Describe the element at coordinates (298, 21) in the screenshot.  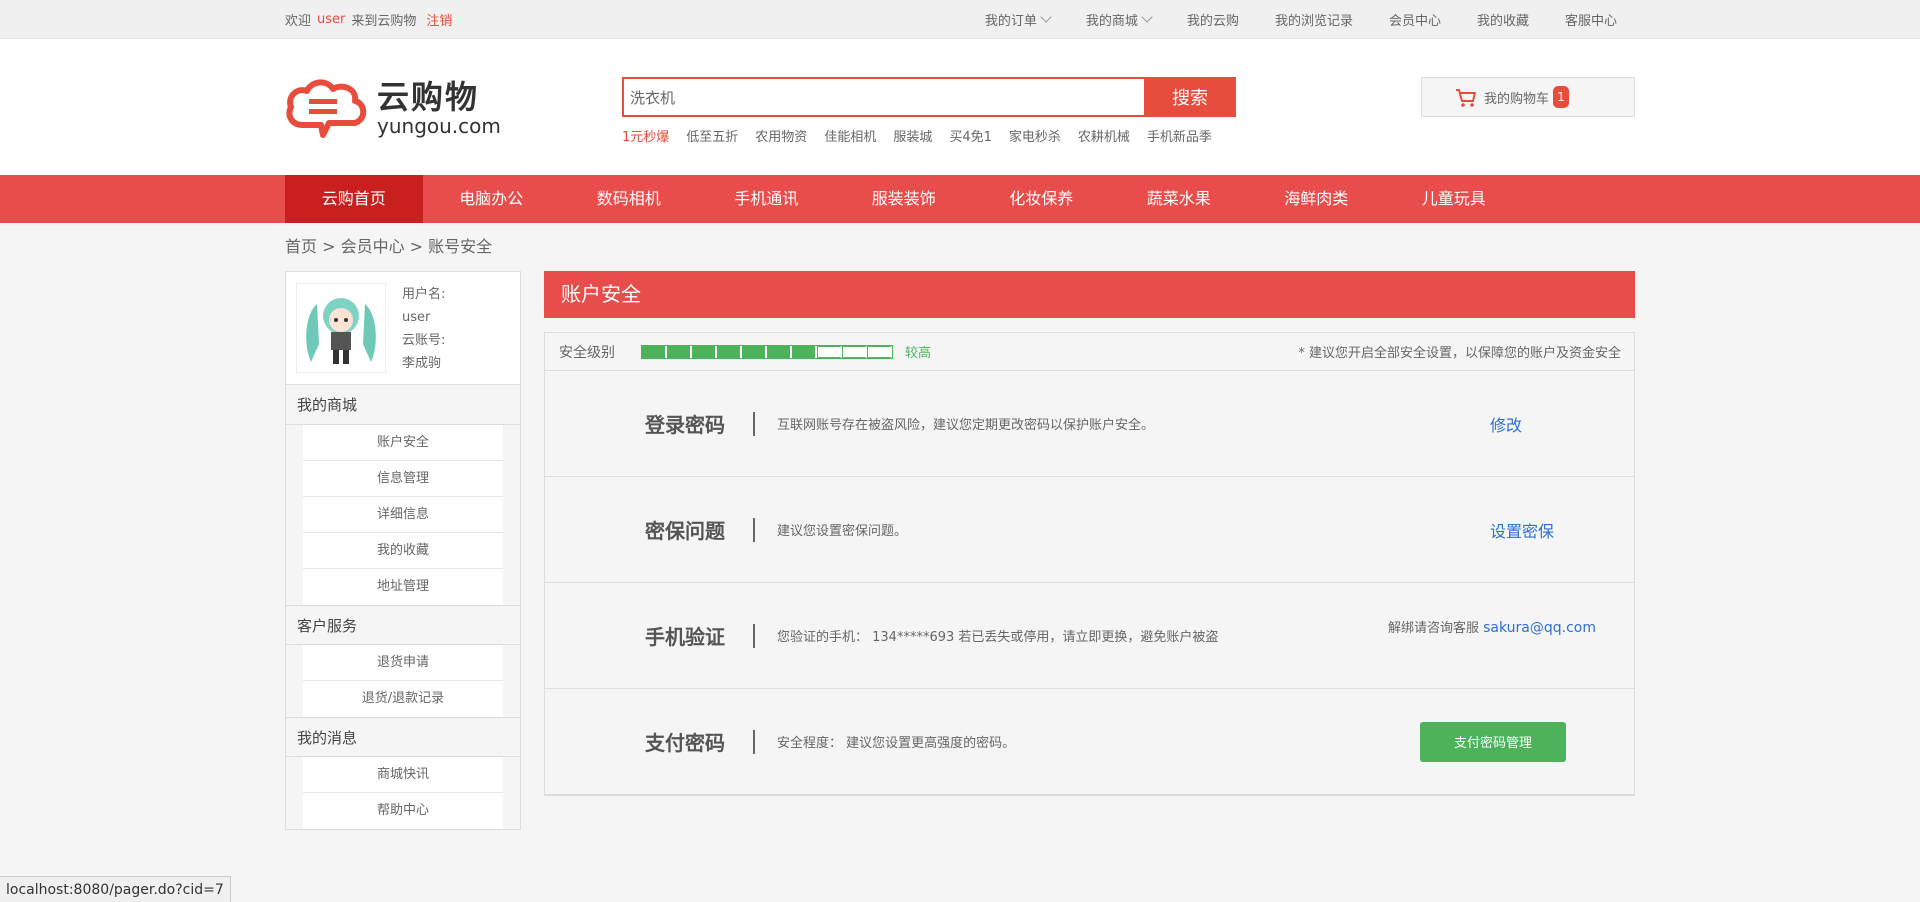
I see `welcome-text: 欢迎` at that location.